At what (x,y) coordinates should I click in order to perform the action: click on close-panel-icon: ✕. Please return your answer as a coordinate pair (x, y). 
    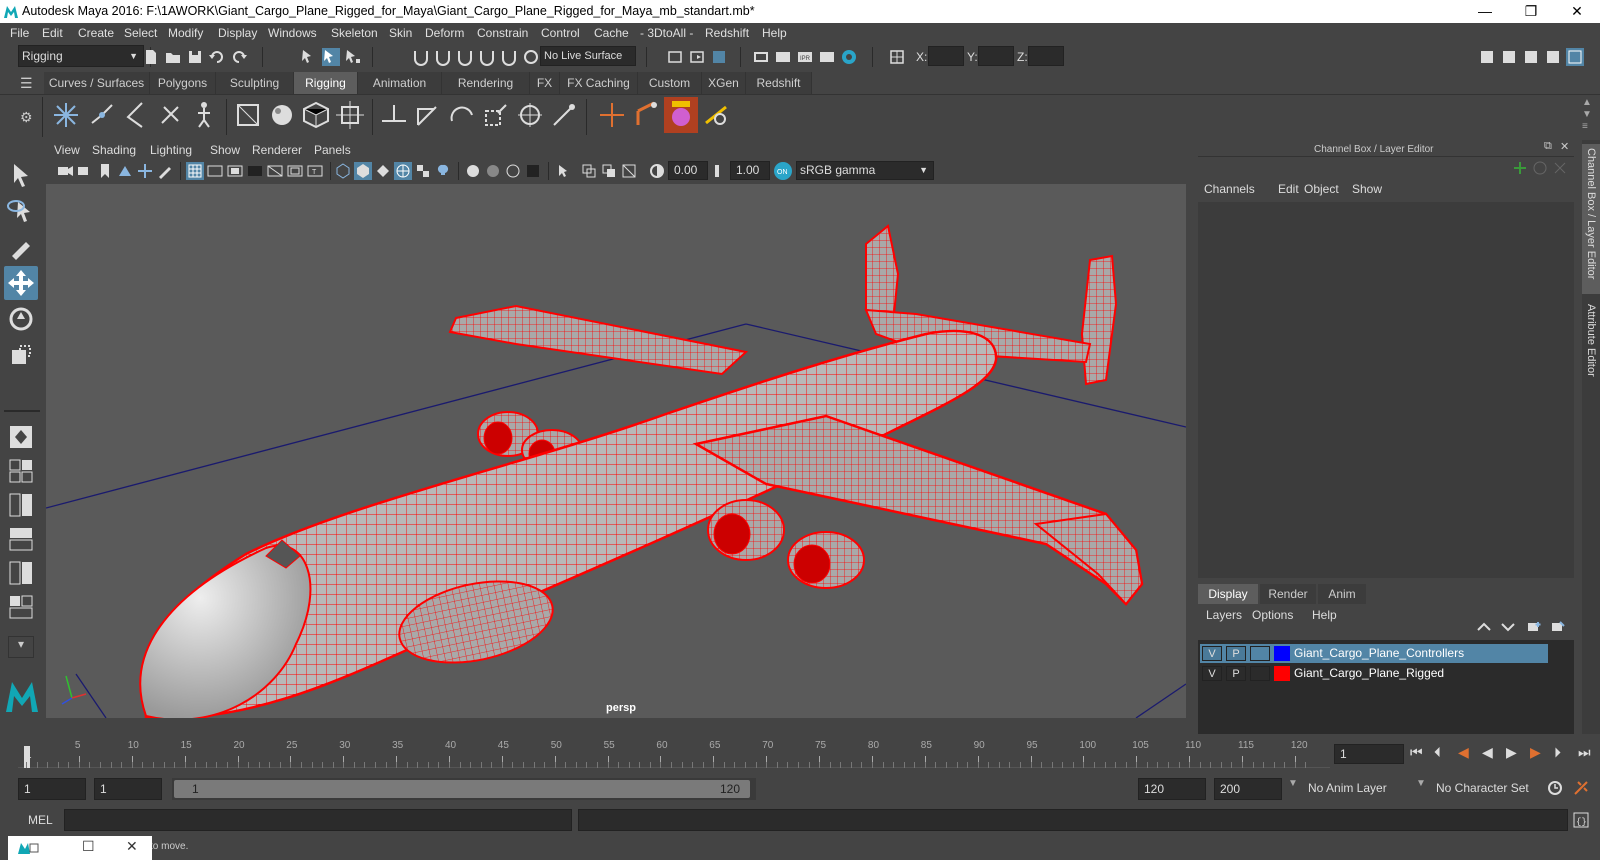
    Looking at the image, I should click on (1564, 146).